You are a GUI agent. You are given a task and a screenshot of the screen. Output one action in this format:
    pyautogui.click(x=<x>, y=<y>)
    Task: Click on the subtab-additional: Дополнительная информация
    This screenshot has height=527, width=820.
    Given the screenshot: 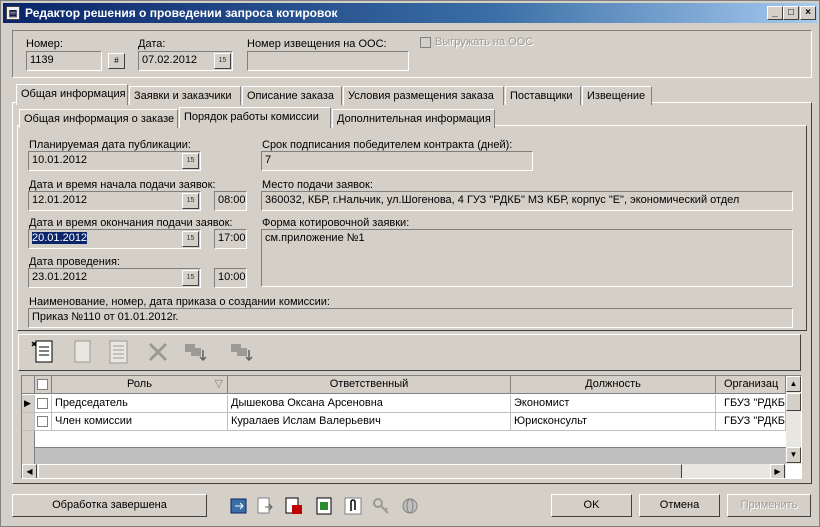 What is the action you would take?
    pyautogui.click(x=413, y=118)
    